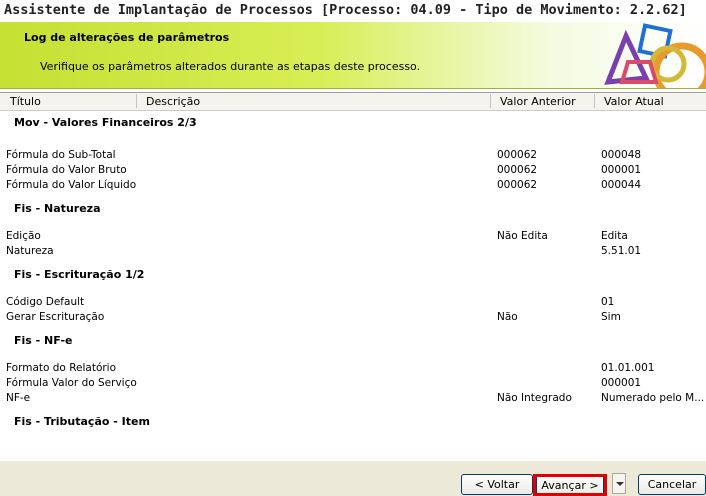 This screenshot has width=706, height=496. What do you see at coordinates (353, 251) in the screenshot?
I see `table-row: Natureza 5.51.01` at bounding box center [353, 251].